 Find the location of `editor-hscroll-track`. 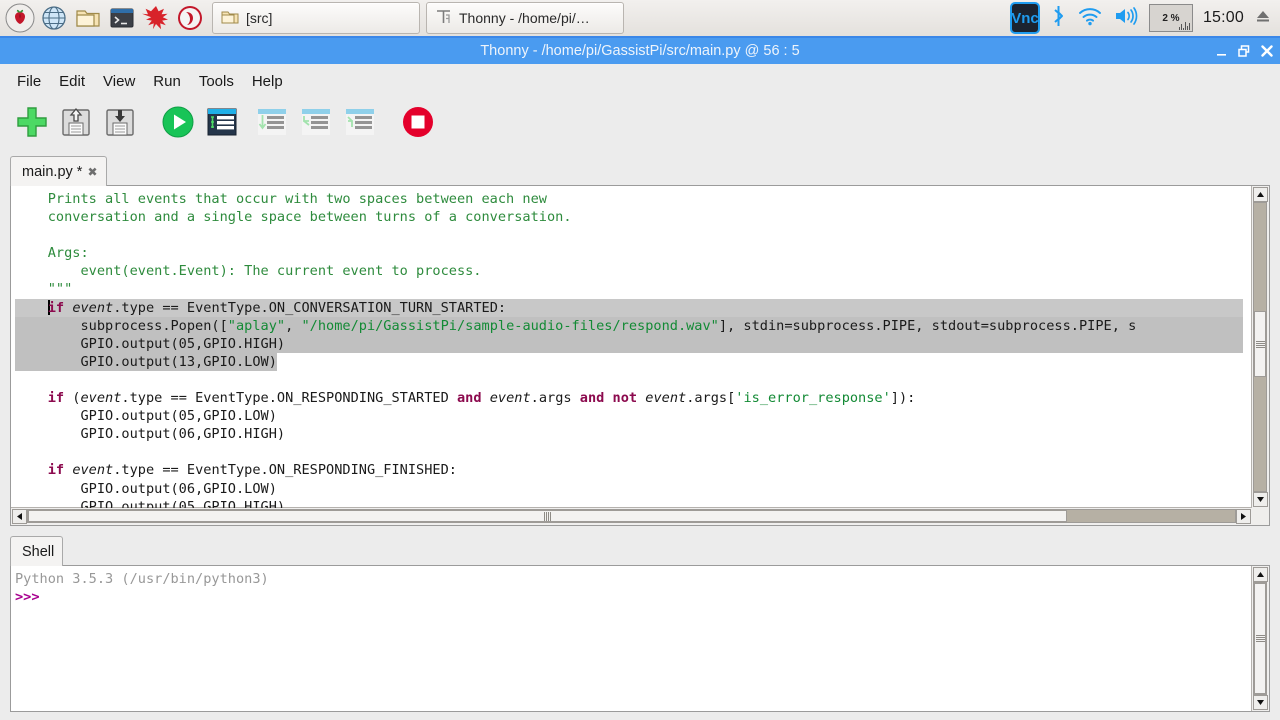

editor-hscroll-track is located at coordinates (631, 516).